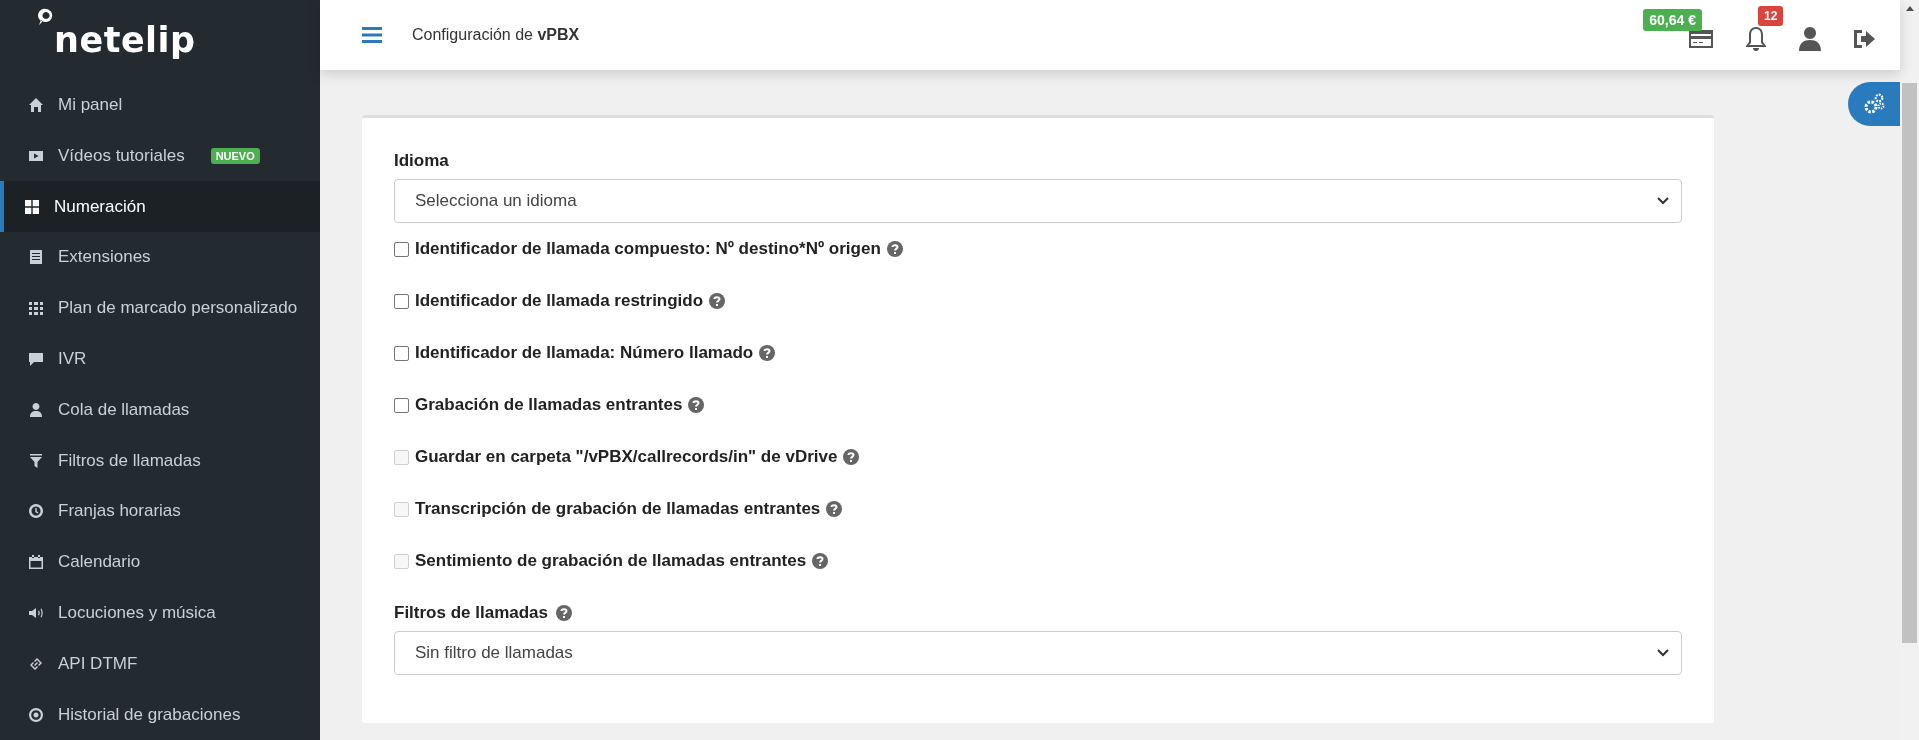 The width and height of the screenshot is (1919, 740). Describe the element at coordinates (36, 714) in the screenshot. I see `target-icon` at that location.